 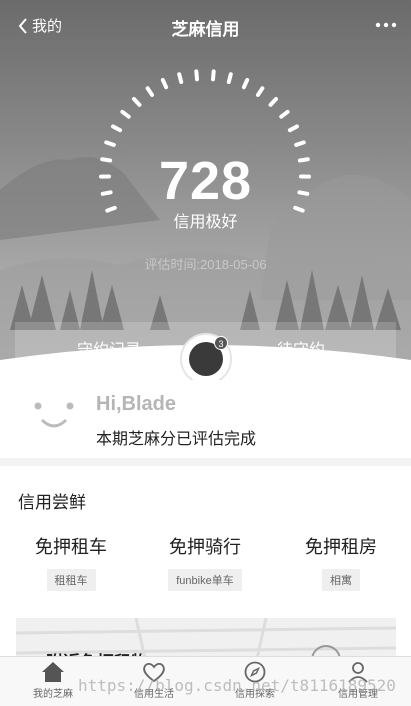 What do you see at coordinates (52, 502) in the screenshot?
I see `section-title: 信用尝鲜` at bounding box center [52, 502].